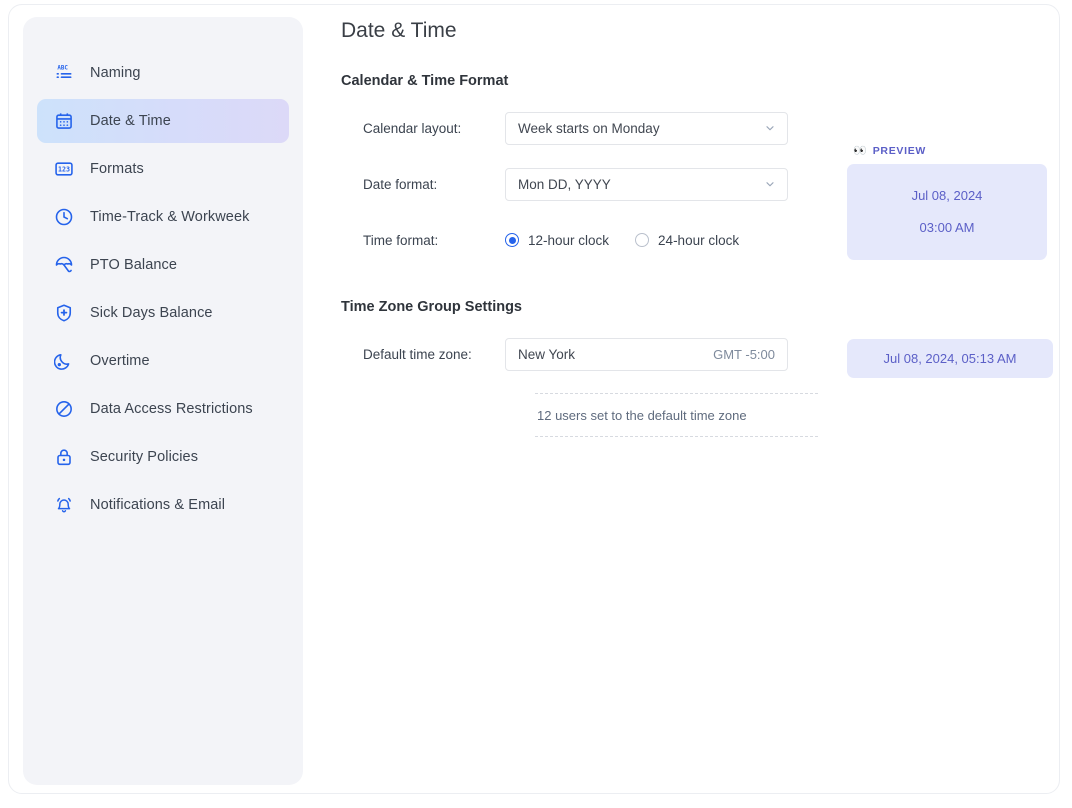 Image resolution: width=1072 pixels, height=808 pixels. I want to click on sidebar-item-label: Security Policies, so click(144, 457).